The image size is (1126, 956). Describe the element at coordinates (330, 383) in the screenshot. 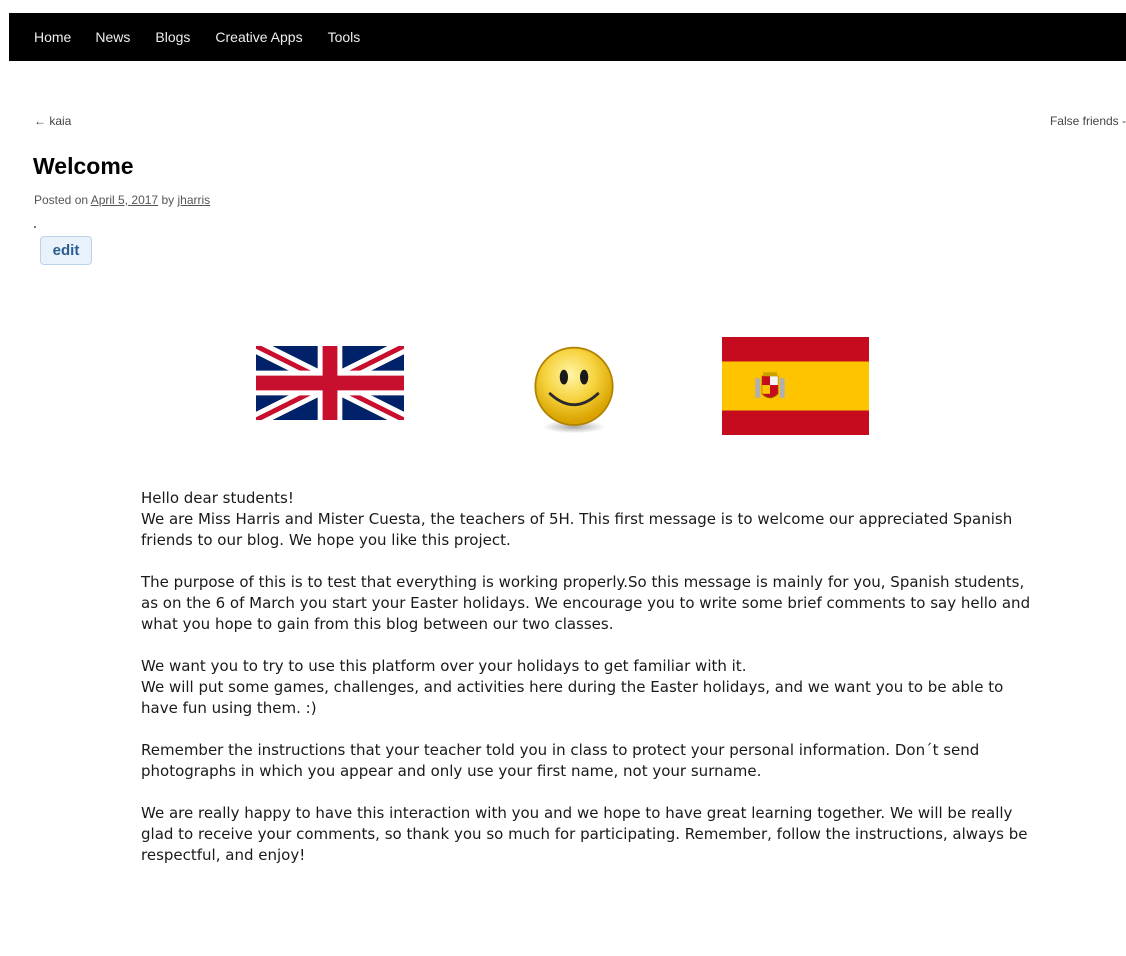

I see `uk-flag-image` at that location.